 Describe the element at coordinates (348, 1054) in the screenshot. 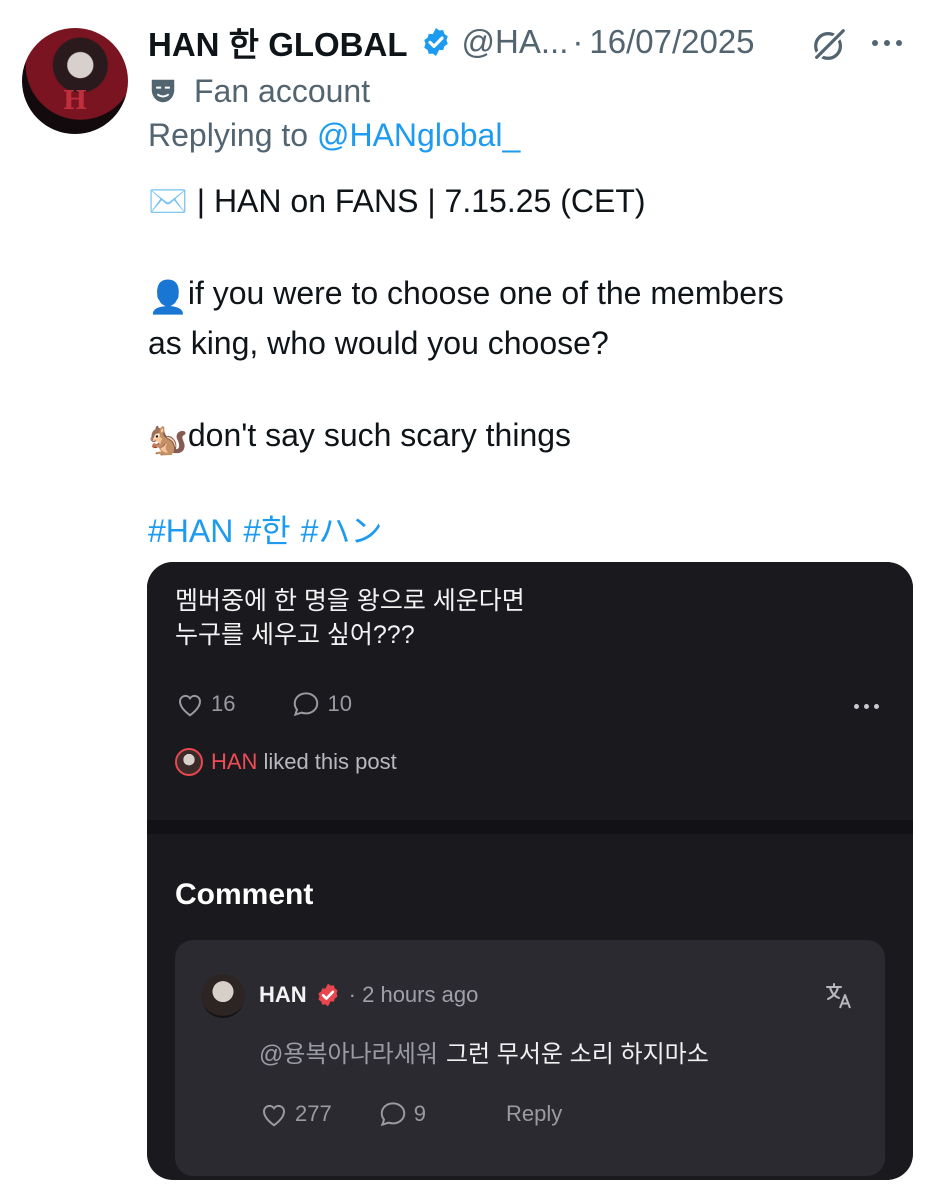

I see `comment-mention: @용복아나라세워` at that location.